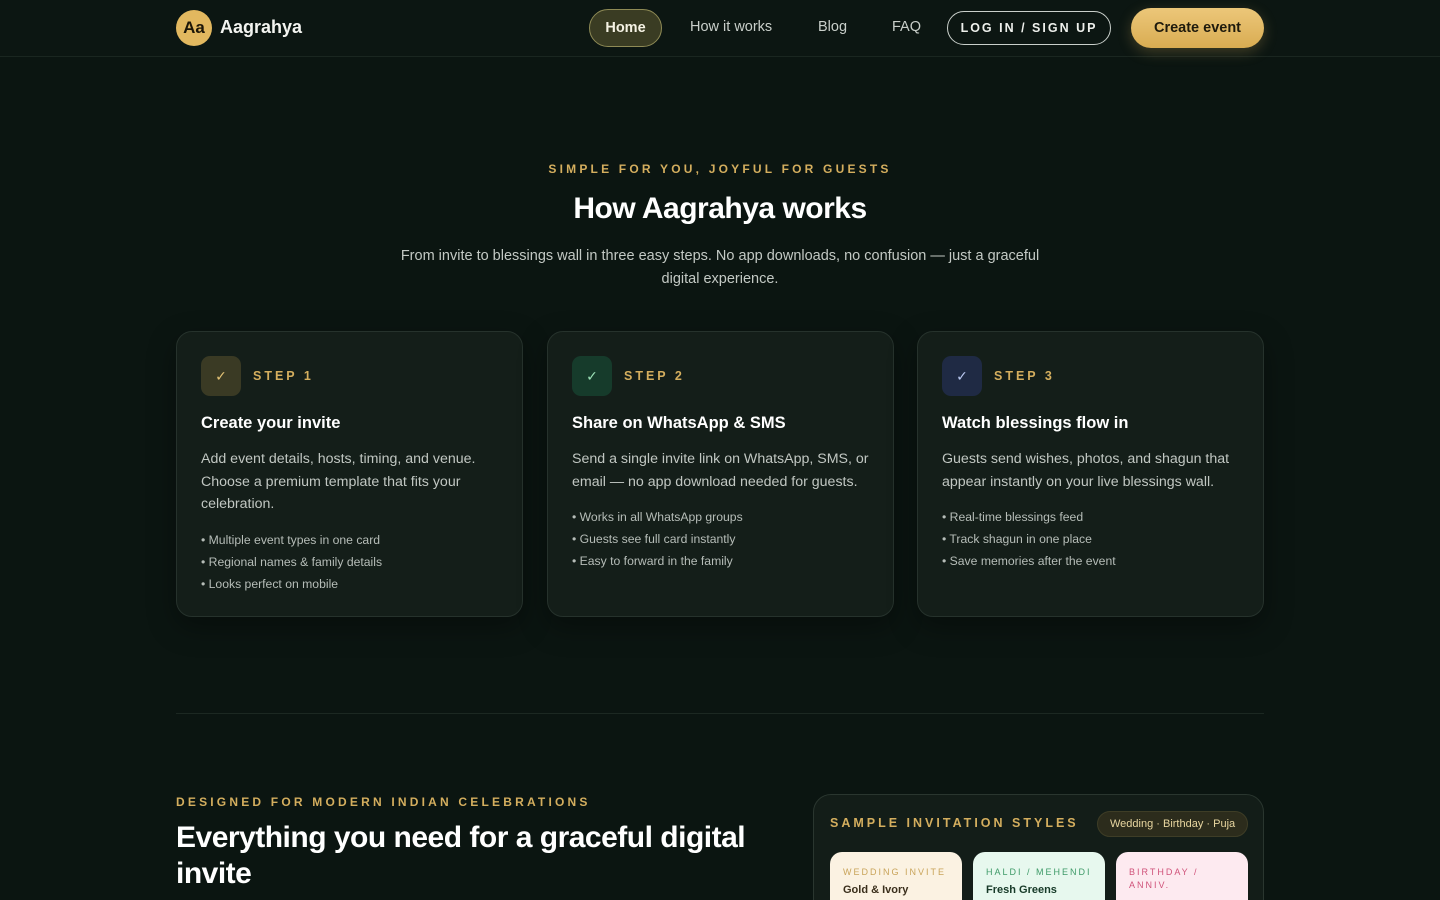 Image resolution: width=1440 pixels, height=900 pixels. What do you see at coordinates (1197, 28) in the screenshot?
I see `create-event-button: Create event` at bounding box center [1197, 28].